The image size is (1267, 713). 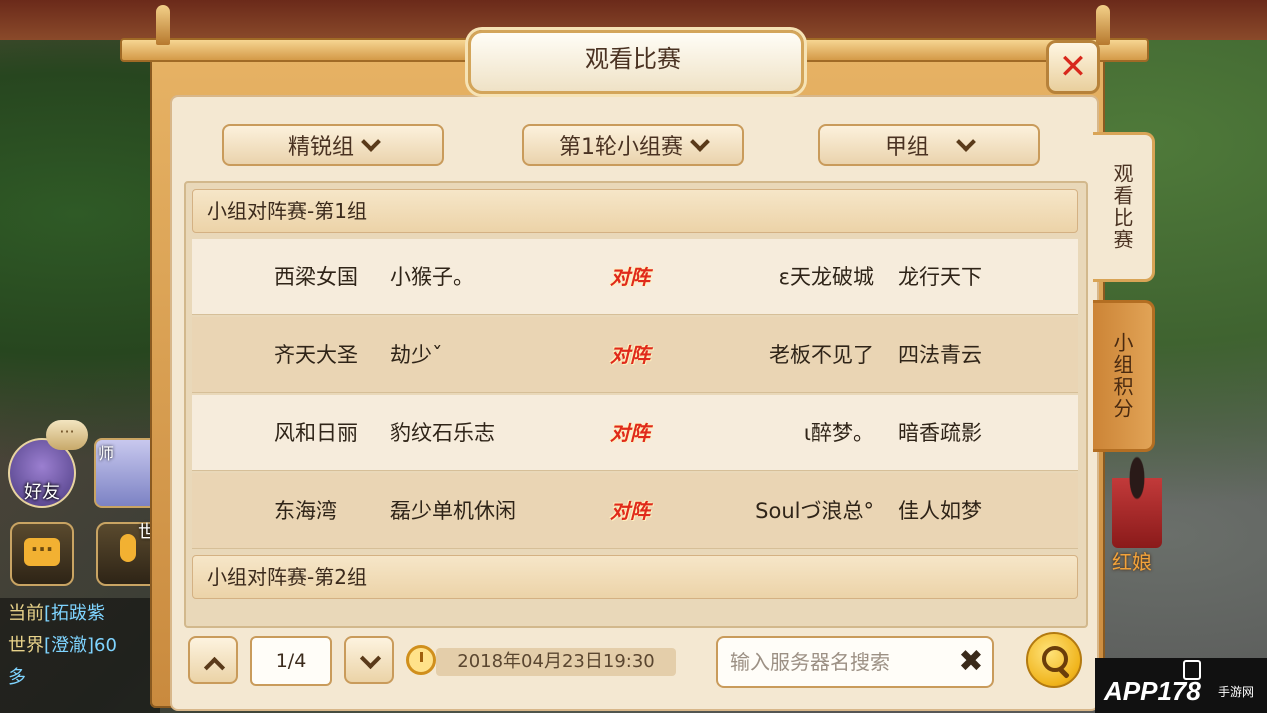 What do you see at coordinates (126, 473) in the screenshot?
I see `master-button: 师` at bounding box center [126, 473].